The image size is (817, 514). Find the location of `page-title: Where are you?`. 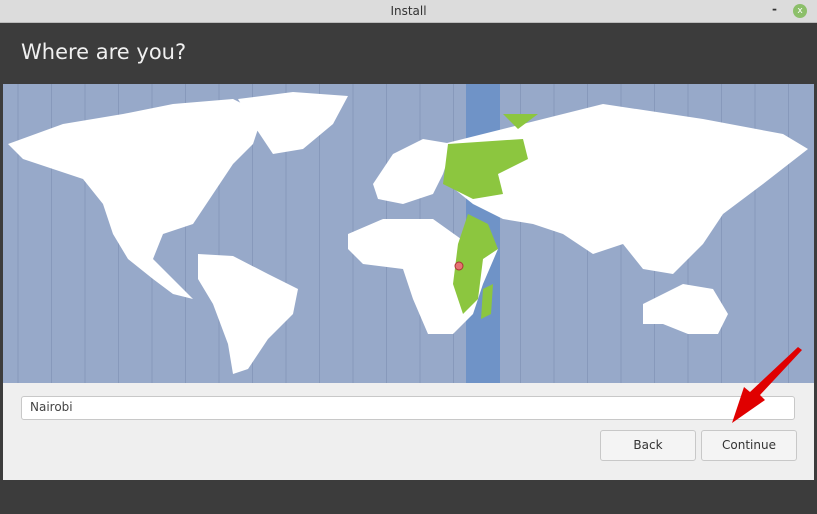

page-title: Where are you? is located at coordinates (104, 52).